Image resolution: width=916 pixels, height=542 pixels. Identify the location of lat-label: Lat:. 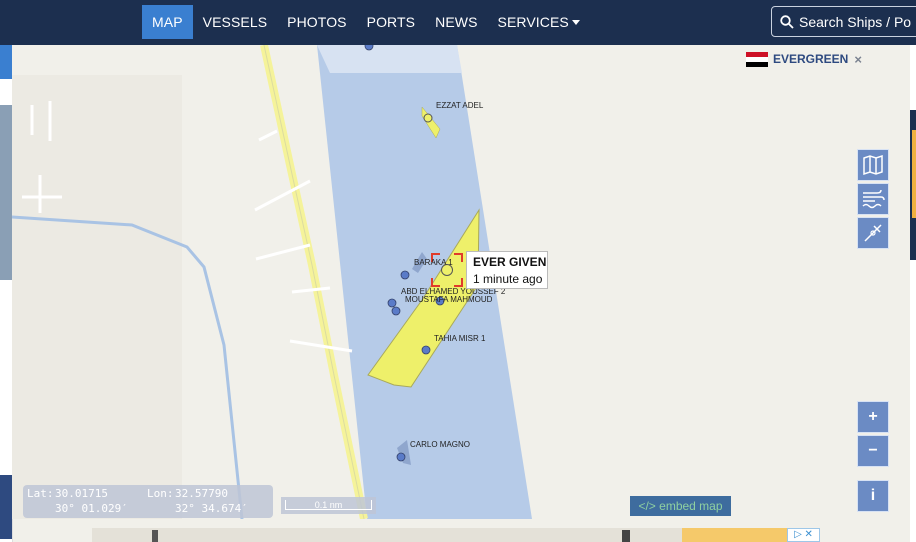
(40, 493).